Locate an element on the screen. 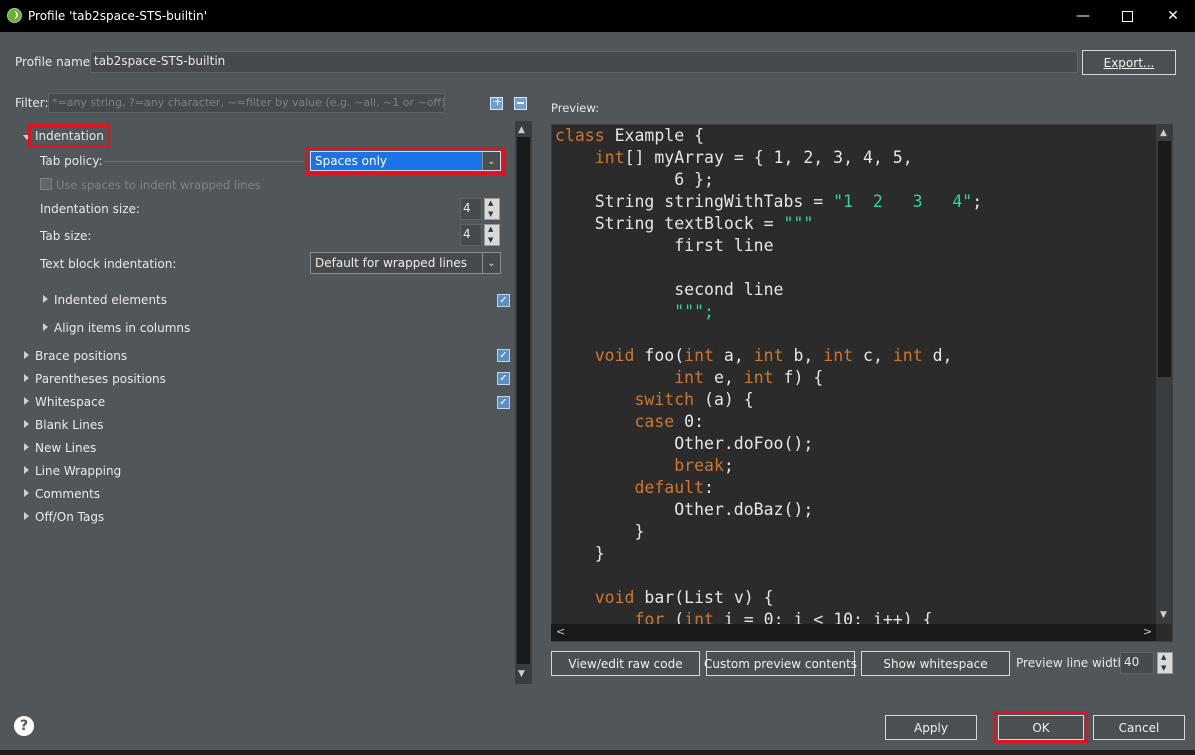  code-line: case 0: is located at coordinates (669, 421).